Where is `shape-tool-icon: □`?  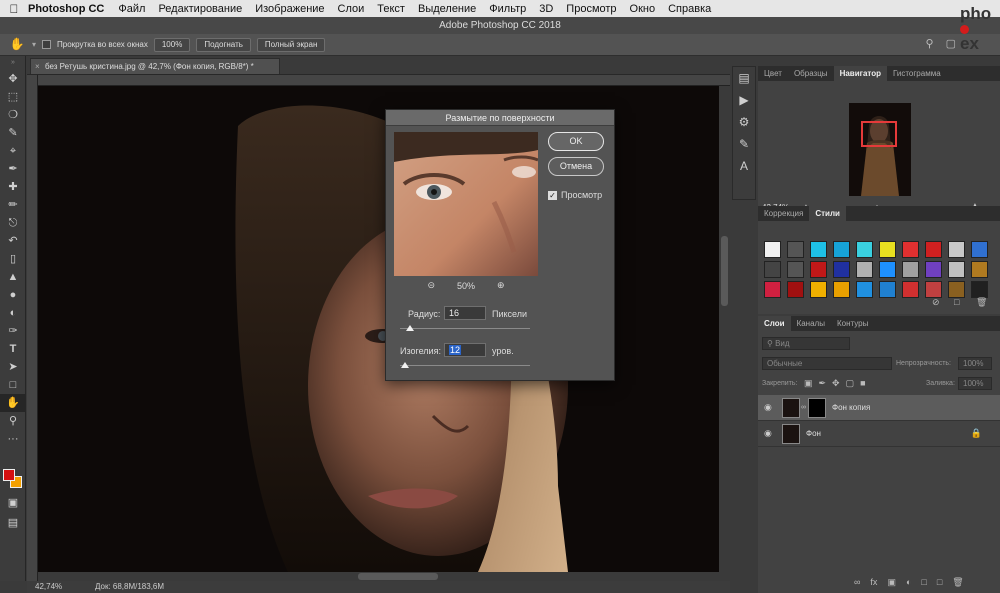 shape-tool-icon: □ is located at coordinates (13, 385).